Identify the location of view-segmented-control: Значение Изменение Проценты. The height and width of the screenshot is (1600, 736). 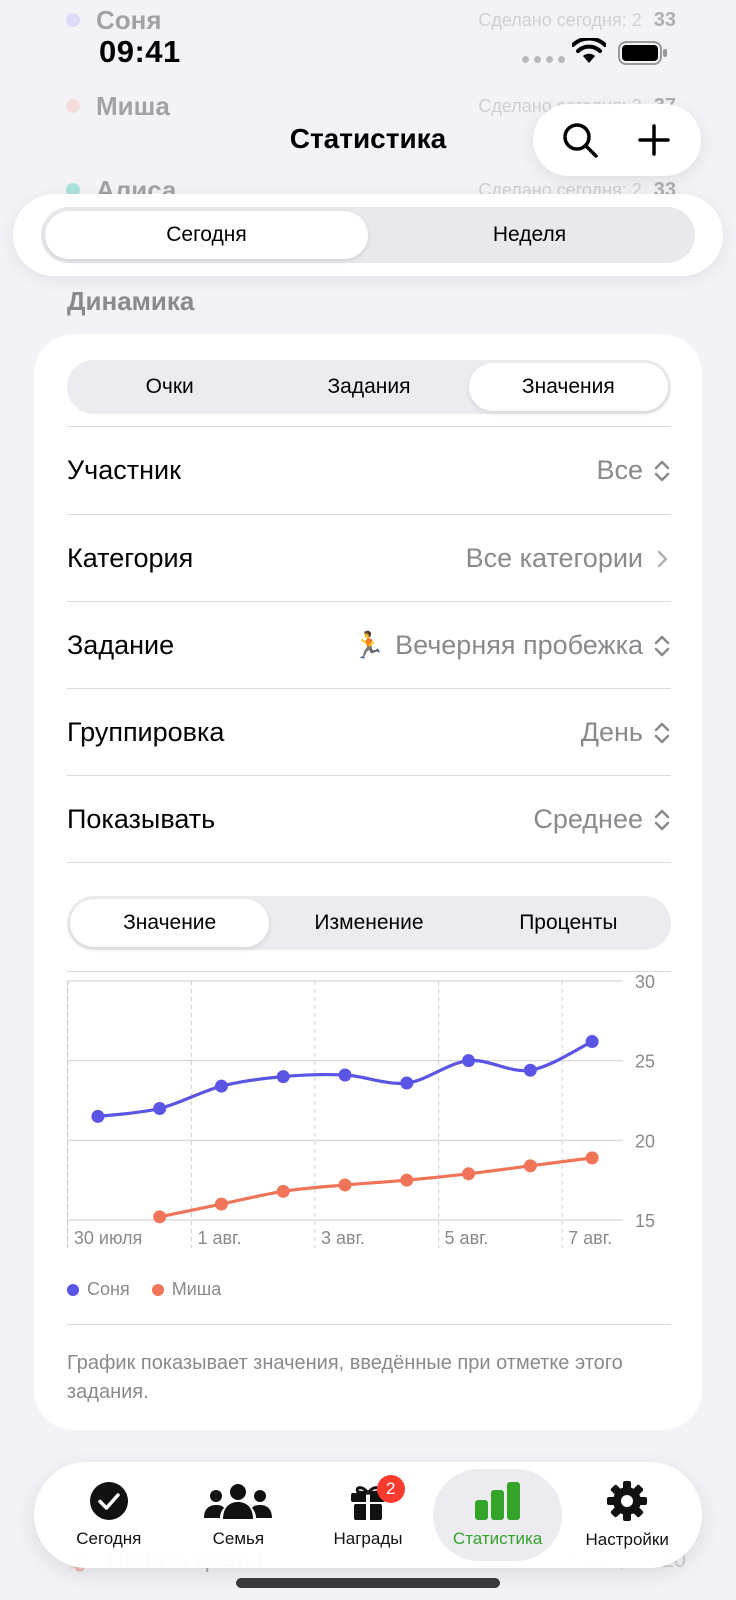
(369, 923).